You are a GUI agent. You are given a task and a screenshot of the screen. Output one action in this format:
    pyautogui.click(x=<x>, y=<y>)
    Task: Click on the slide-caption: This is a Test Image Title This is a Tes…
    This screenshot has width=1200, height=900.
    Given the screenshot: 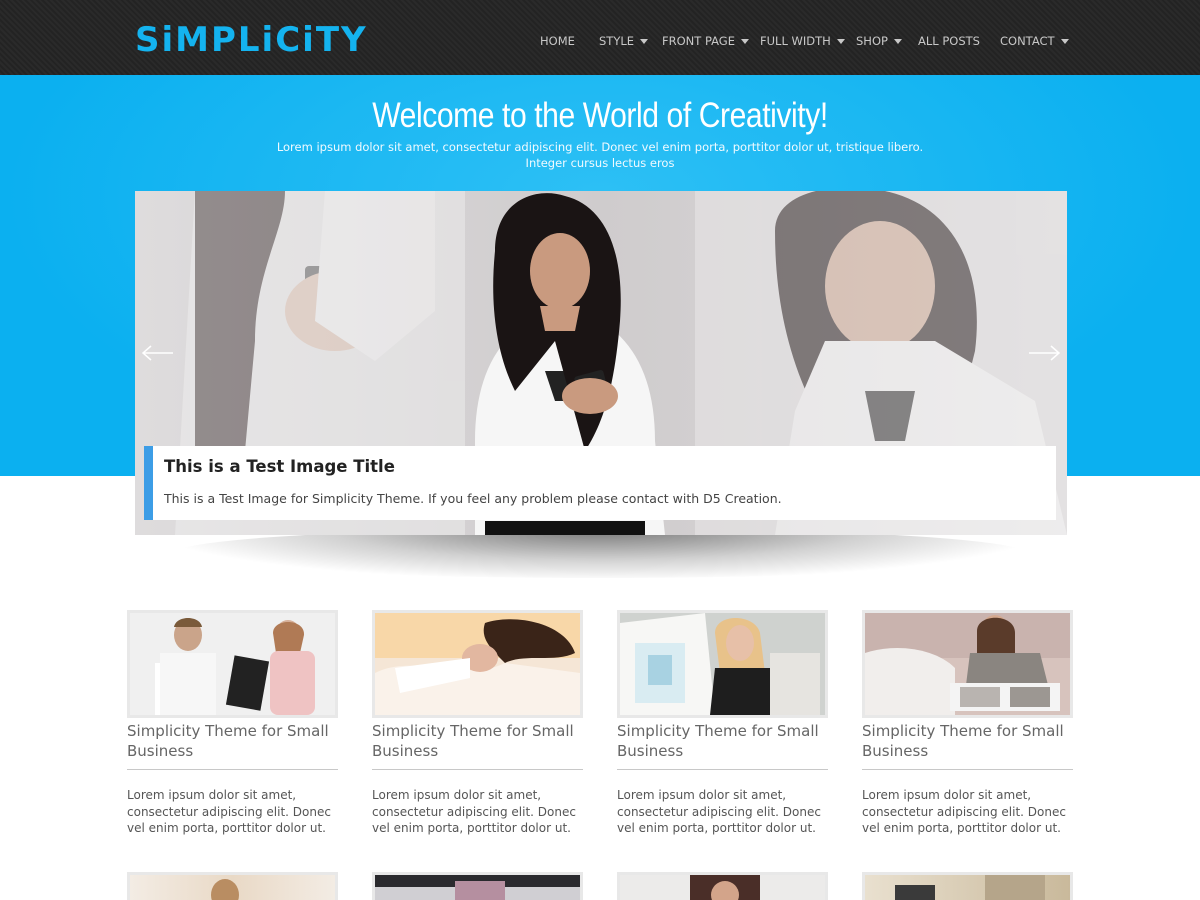 What is the action you would take?
    pyautogui.click(x=600, y=483)
    